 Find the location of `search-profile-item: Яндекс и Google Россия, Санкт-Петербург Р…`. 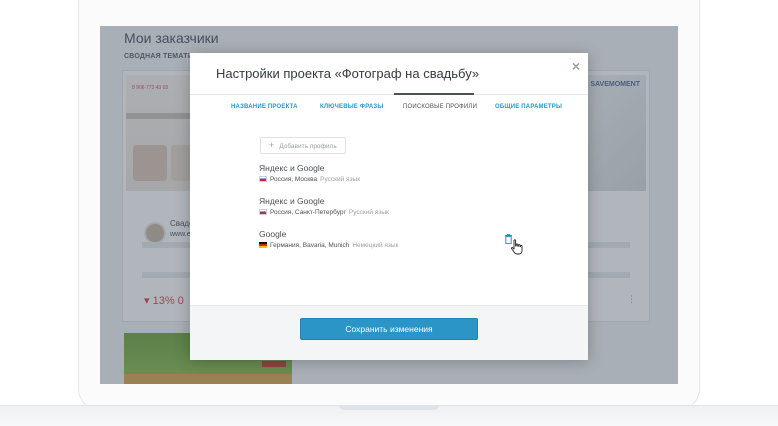

search-profile-item: Яндекс и Google Россия, Санкт-Петербург Р… is located at coordinates (324, 207).